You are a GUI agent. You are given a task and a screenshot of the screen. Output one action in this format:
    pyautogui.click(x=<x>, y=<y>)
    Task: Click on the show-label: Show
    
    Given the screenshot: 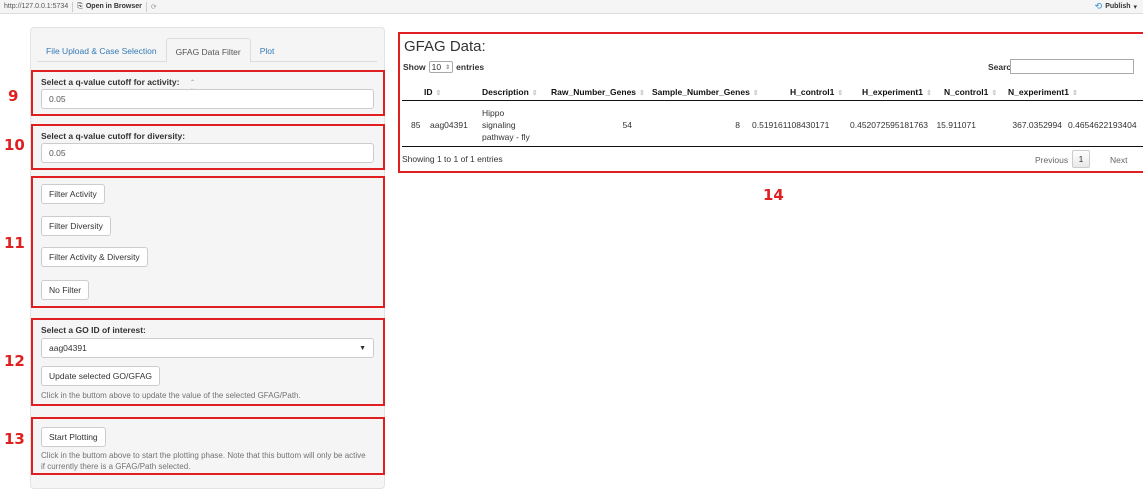 What is the action you would take?
    pyautogui.click(x=414, y=67)
    